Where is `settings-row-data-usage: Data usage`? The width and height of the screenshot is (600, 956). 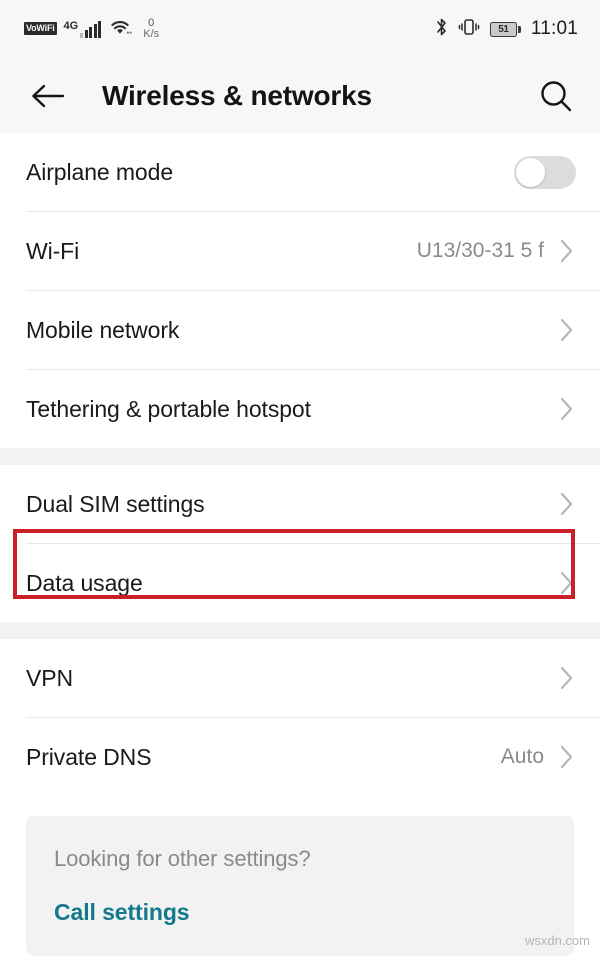
settings-row-data-usage: Data usage is located at coordinates (300, 575).